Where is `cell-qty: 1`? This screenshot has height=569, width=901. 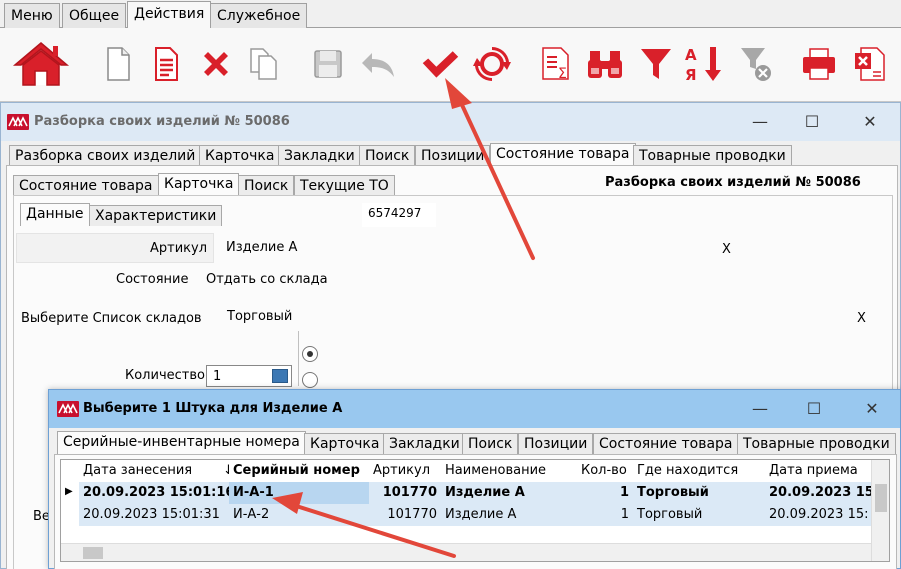 cell-qty: 1 is located at coordinates (624, 514).